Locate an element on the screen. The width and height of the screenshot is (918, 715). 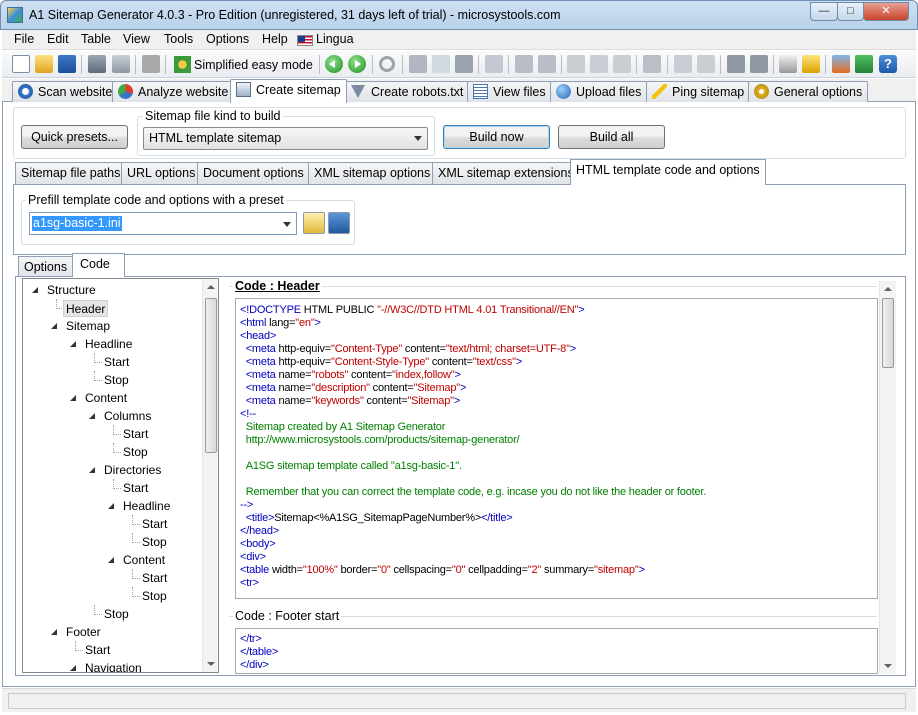
tab-ping-sitemap: Ping sitemap is located at coordinates (698, 91).